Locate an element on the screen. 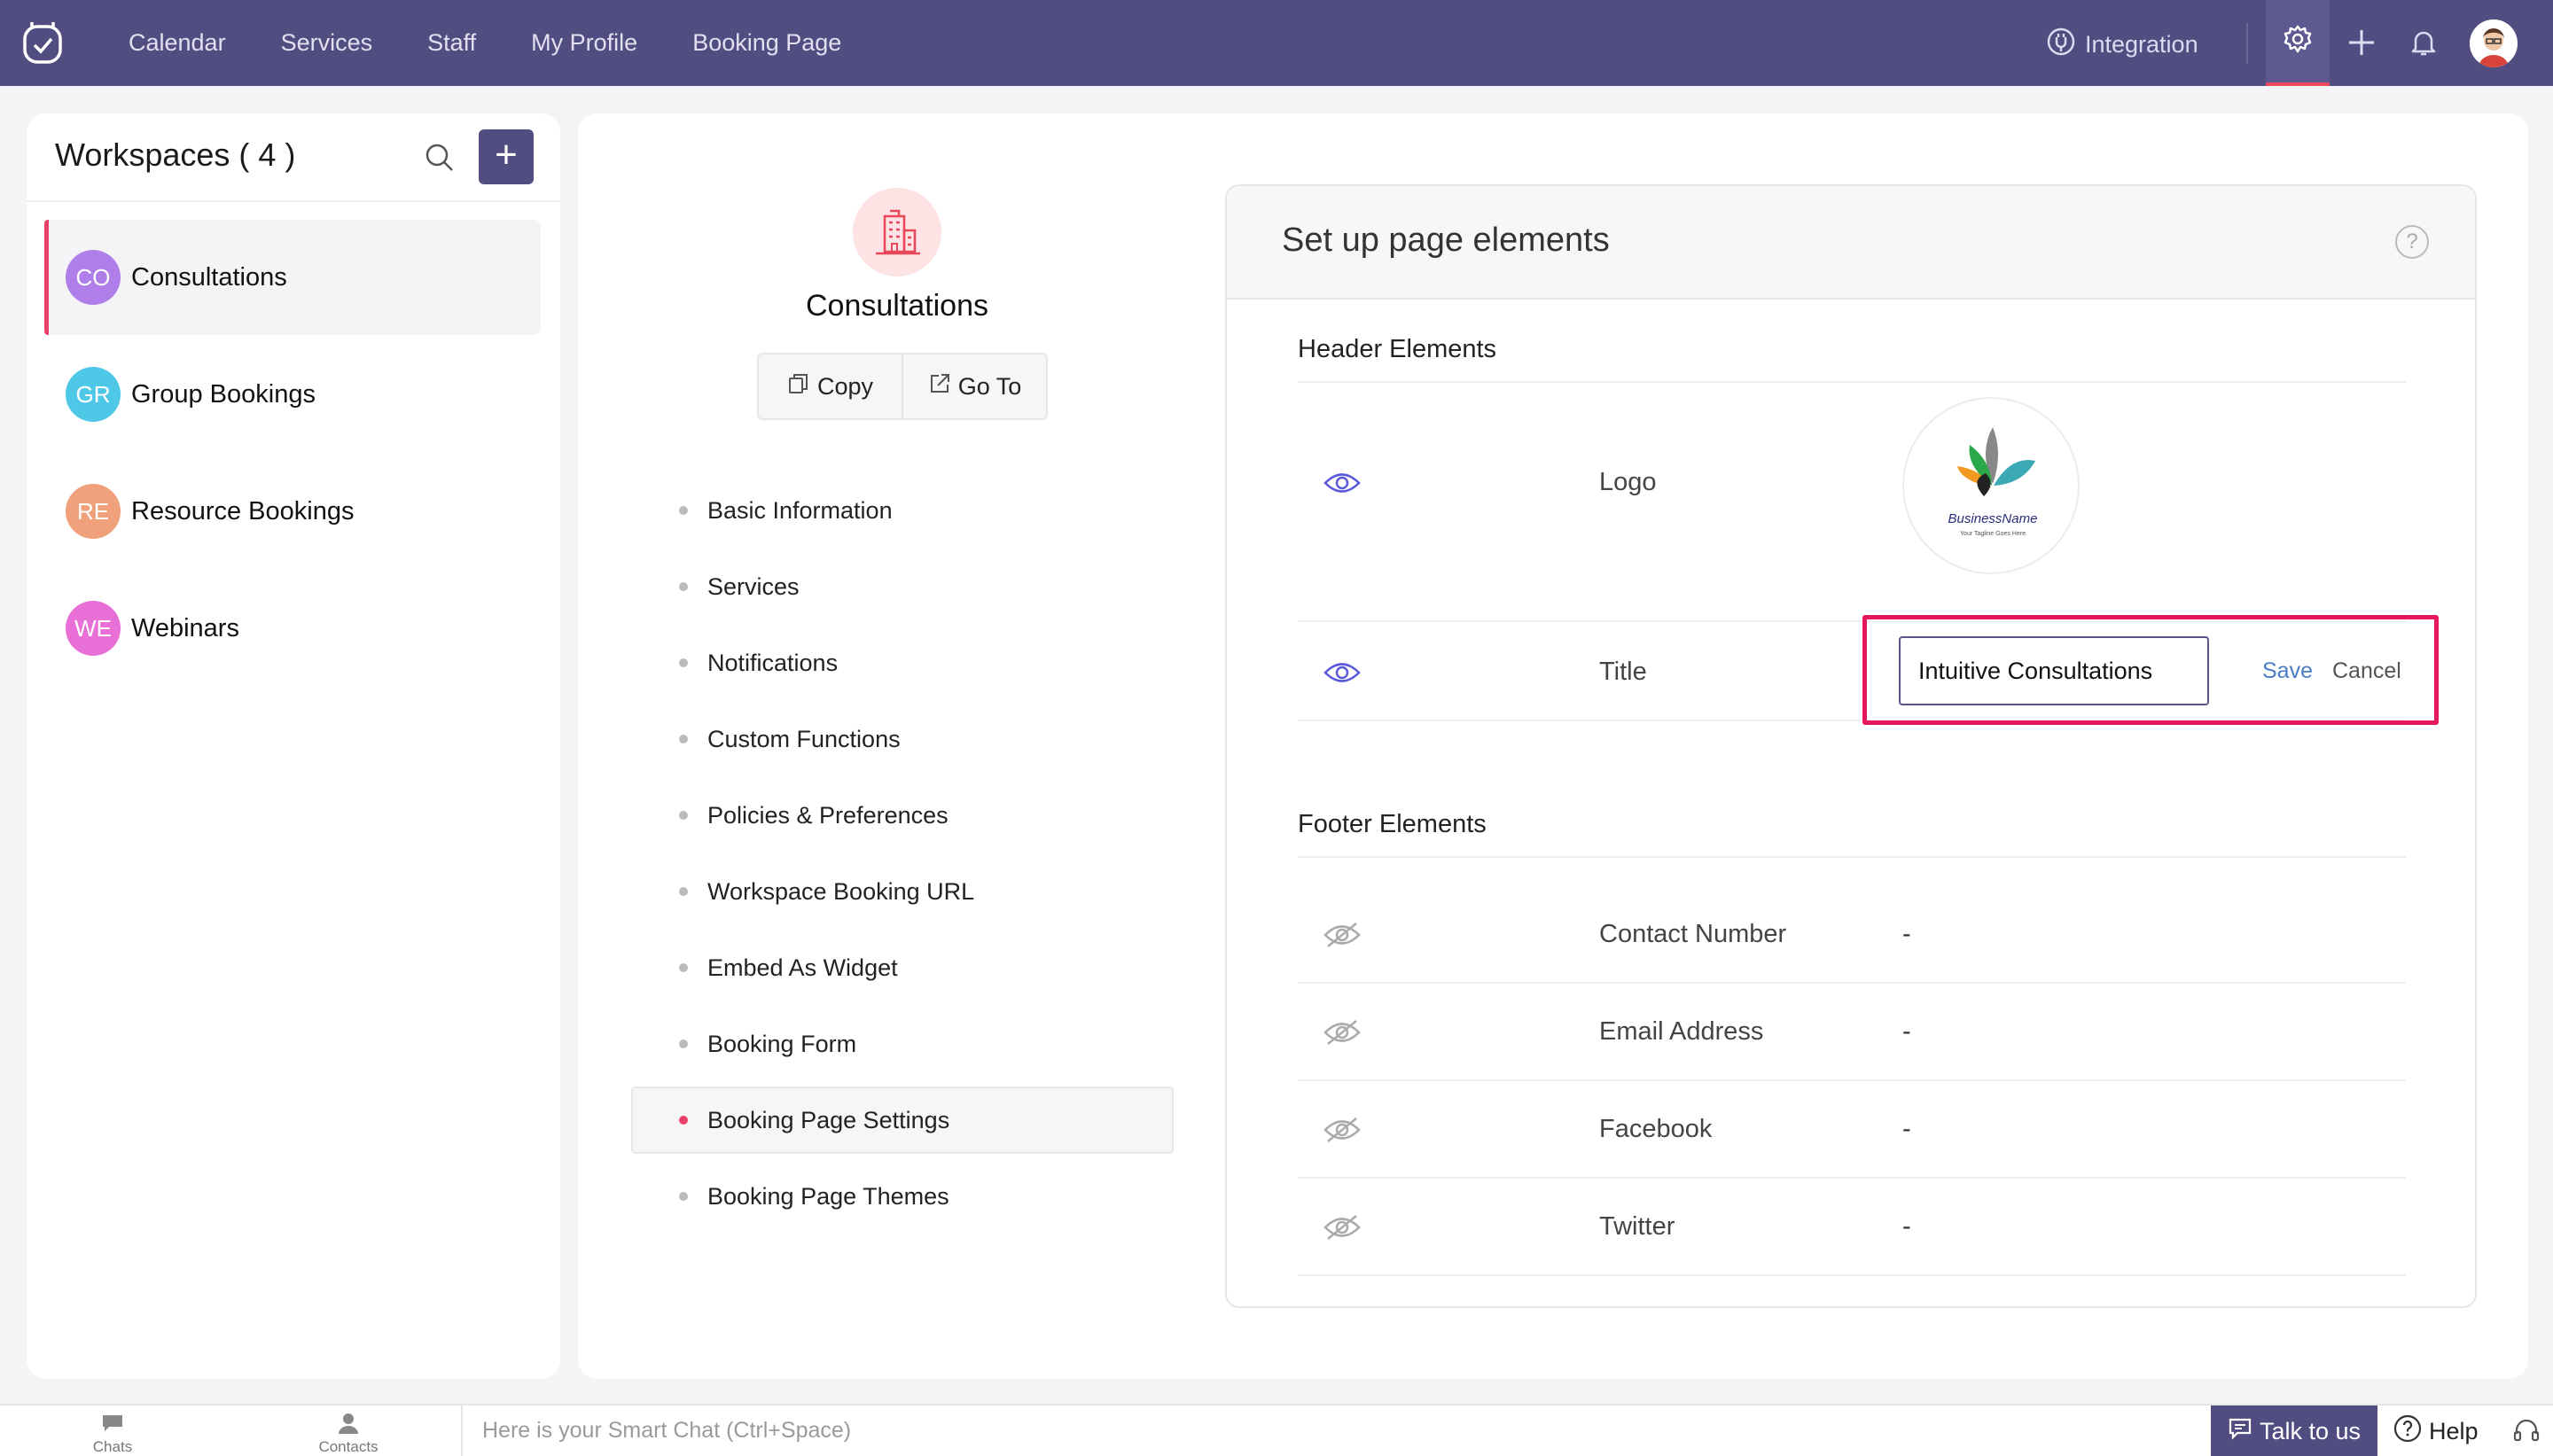  nav-services: Services is located at coordinates (327, 43).